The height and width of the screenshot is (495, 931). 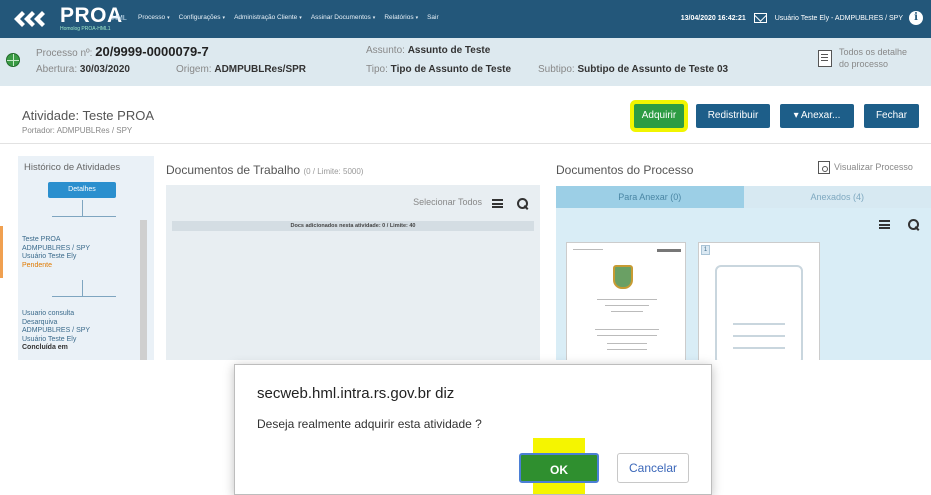 I want to click on dialog-title: secweb.hml.intra.rs.gov.br diz, so click(x=356, y=393).